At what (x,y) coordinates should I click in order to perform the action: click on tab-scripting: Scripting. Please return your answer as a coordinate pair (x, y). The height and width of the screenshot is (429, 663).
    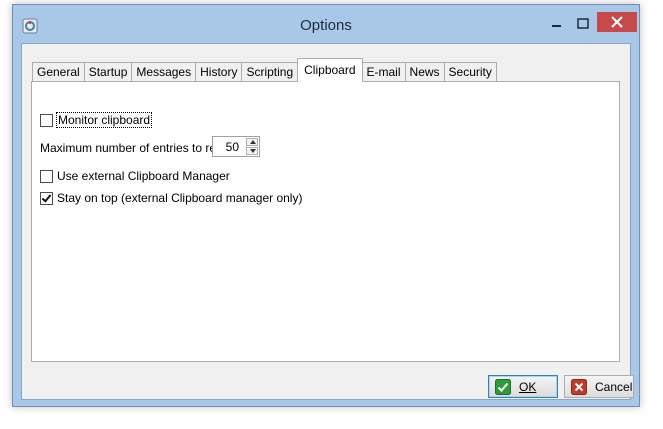
    Looking at the image, I should click on (269, 72).